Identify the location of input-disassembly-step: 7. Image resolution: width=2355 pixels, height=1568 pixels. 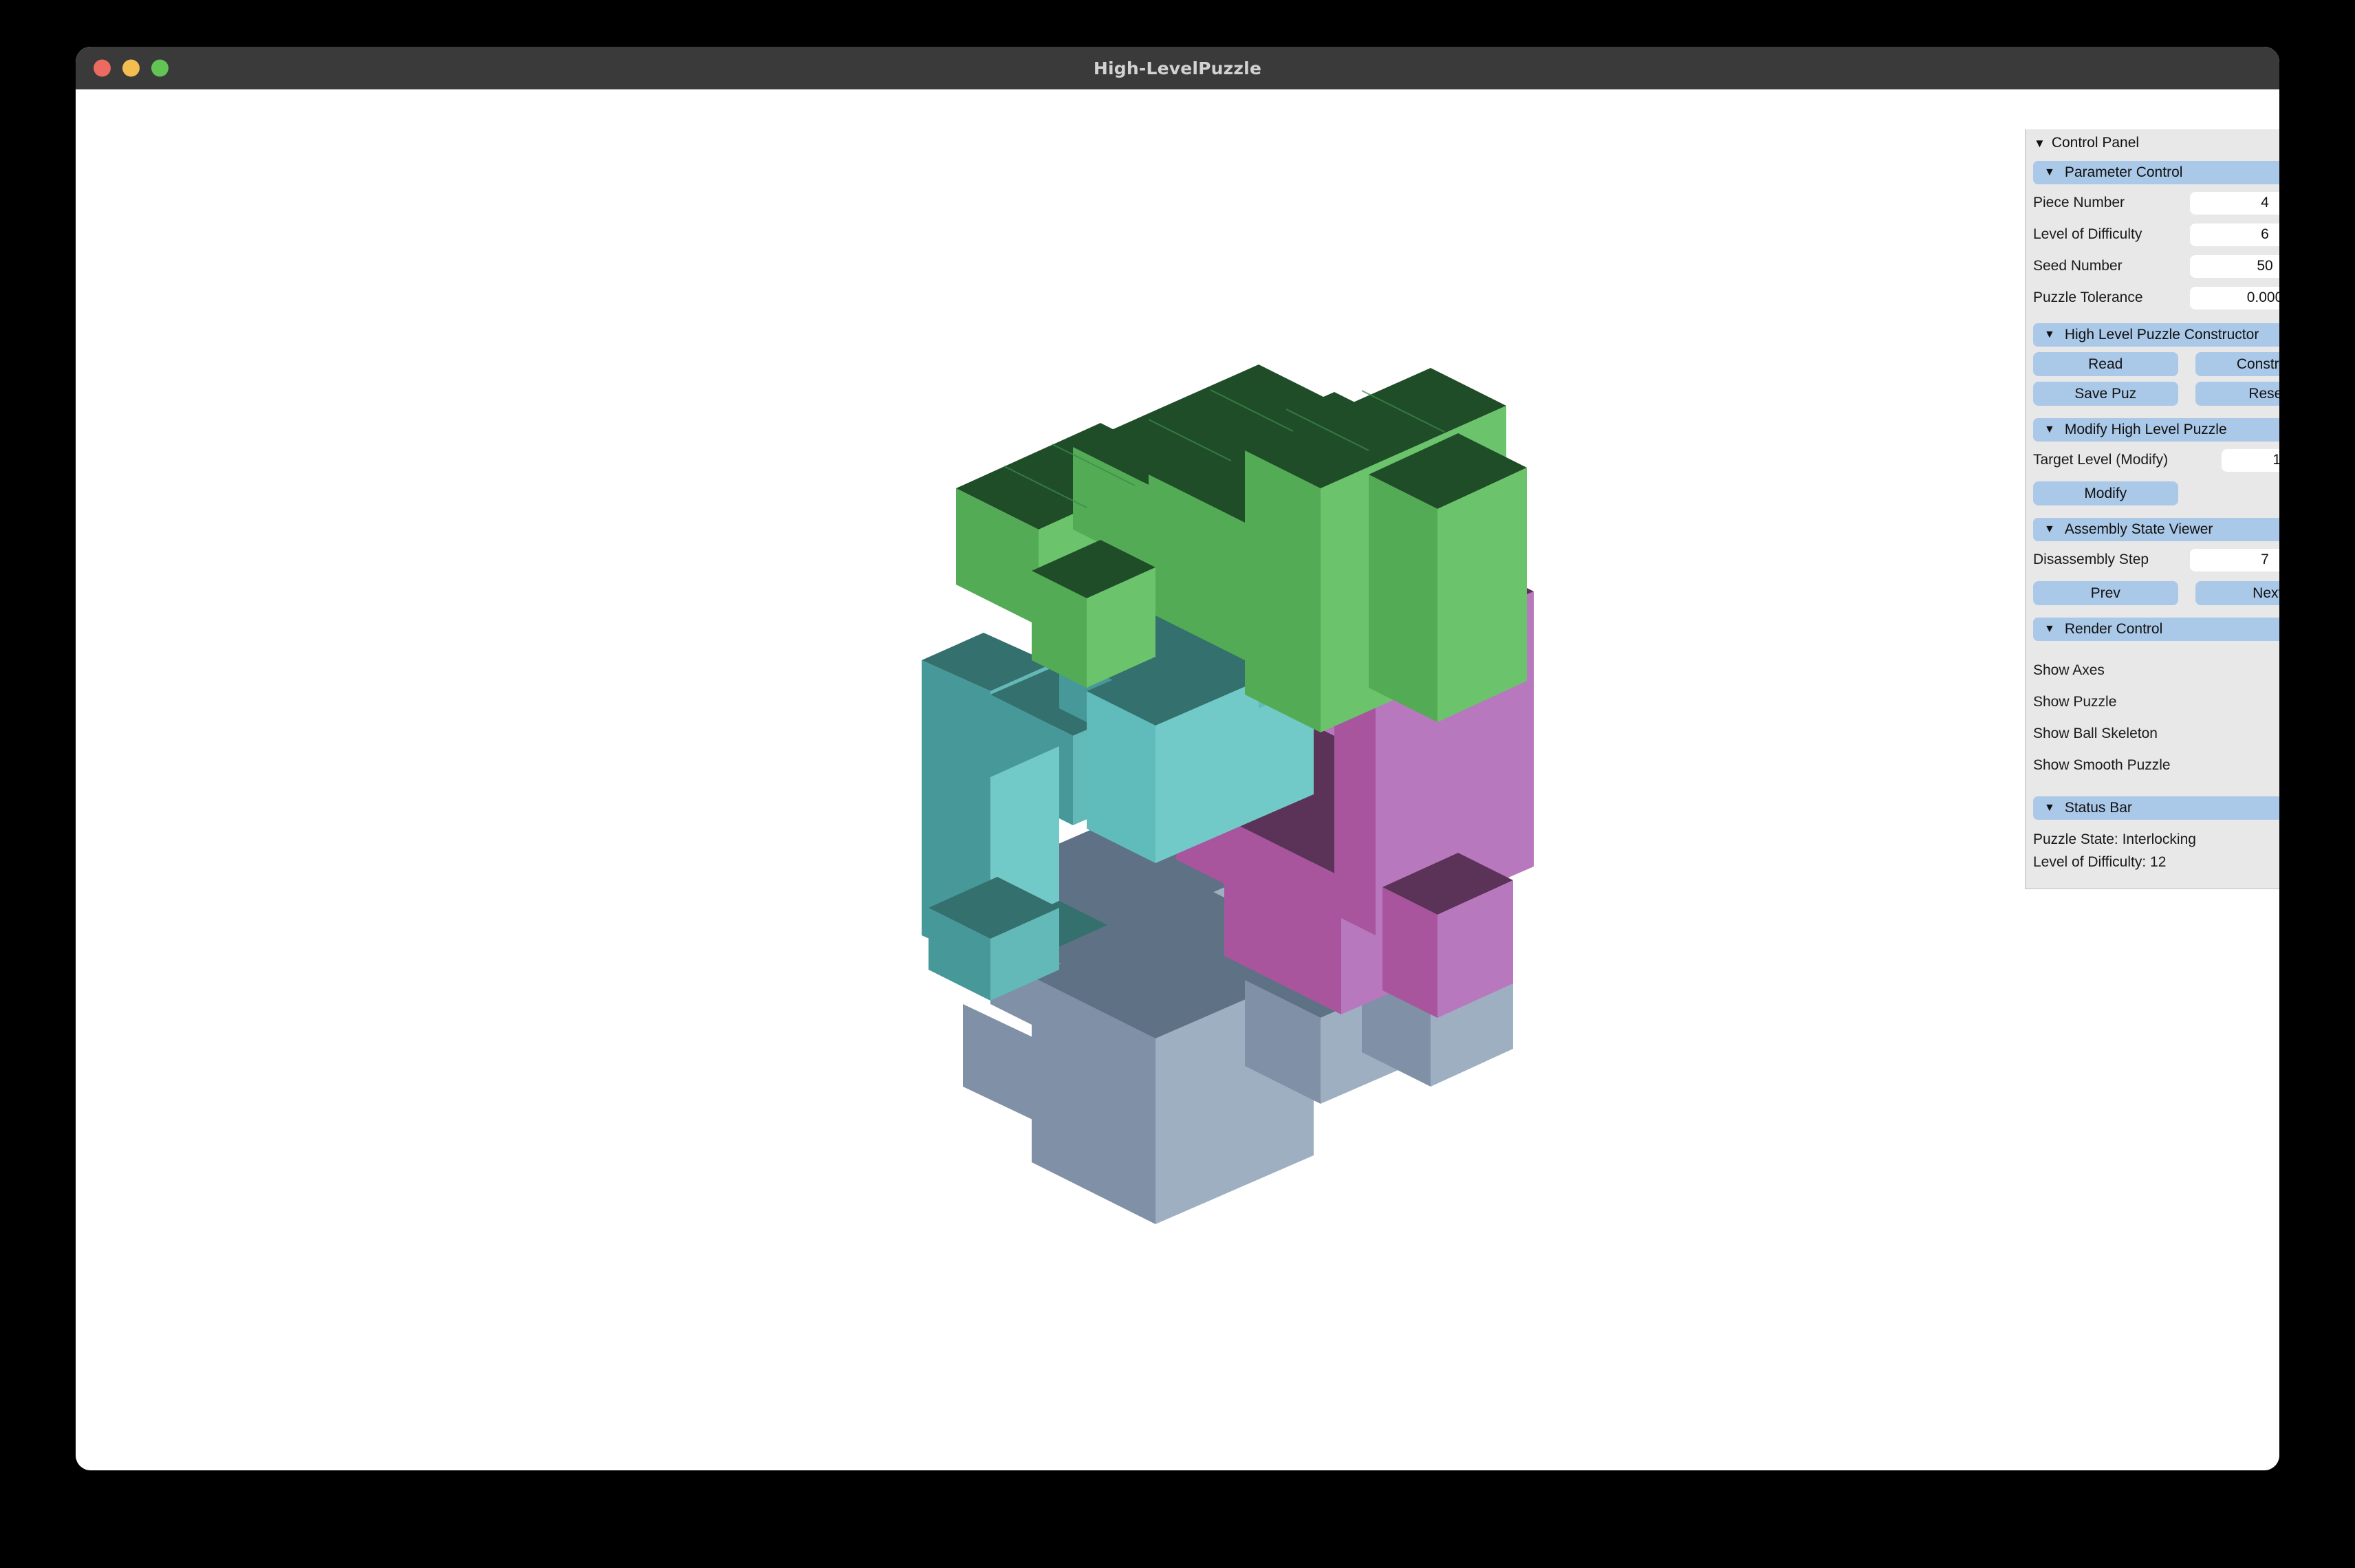
(2234, 559).